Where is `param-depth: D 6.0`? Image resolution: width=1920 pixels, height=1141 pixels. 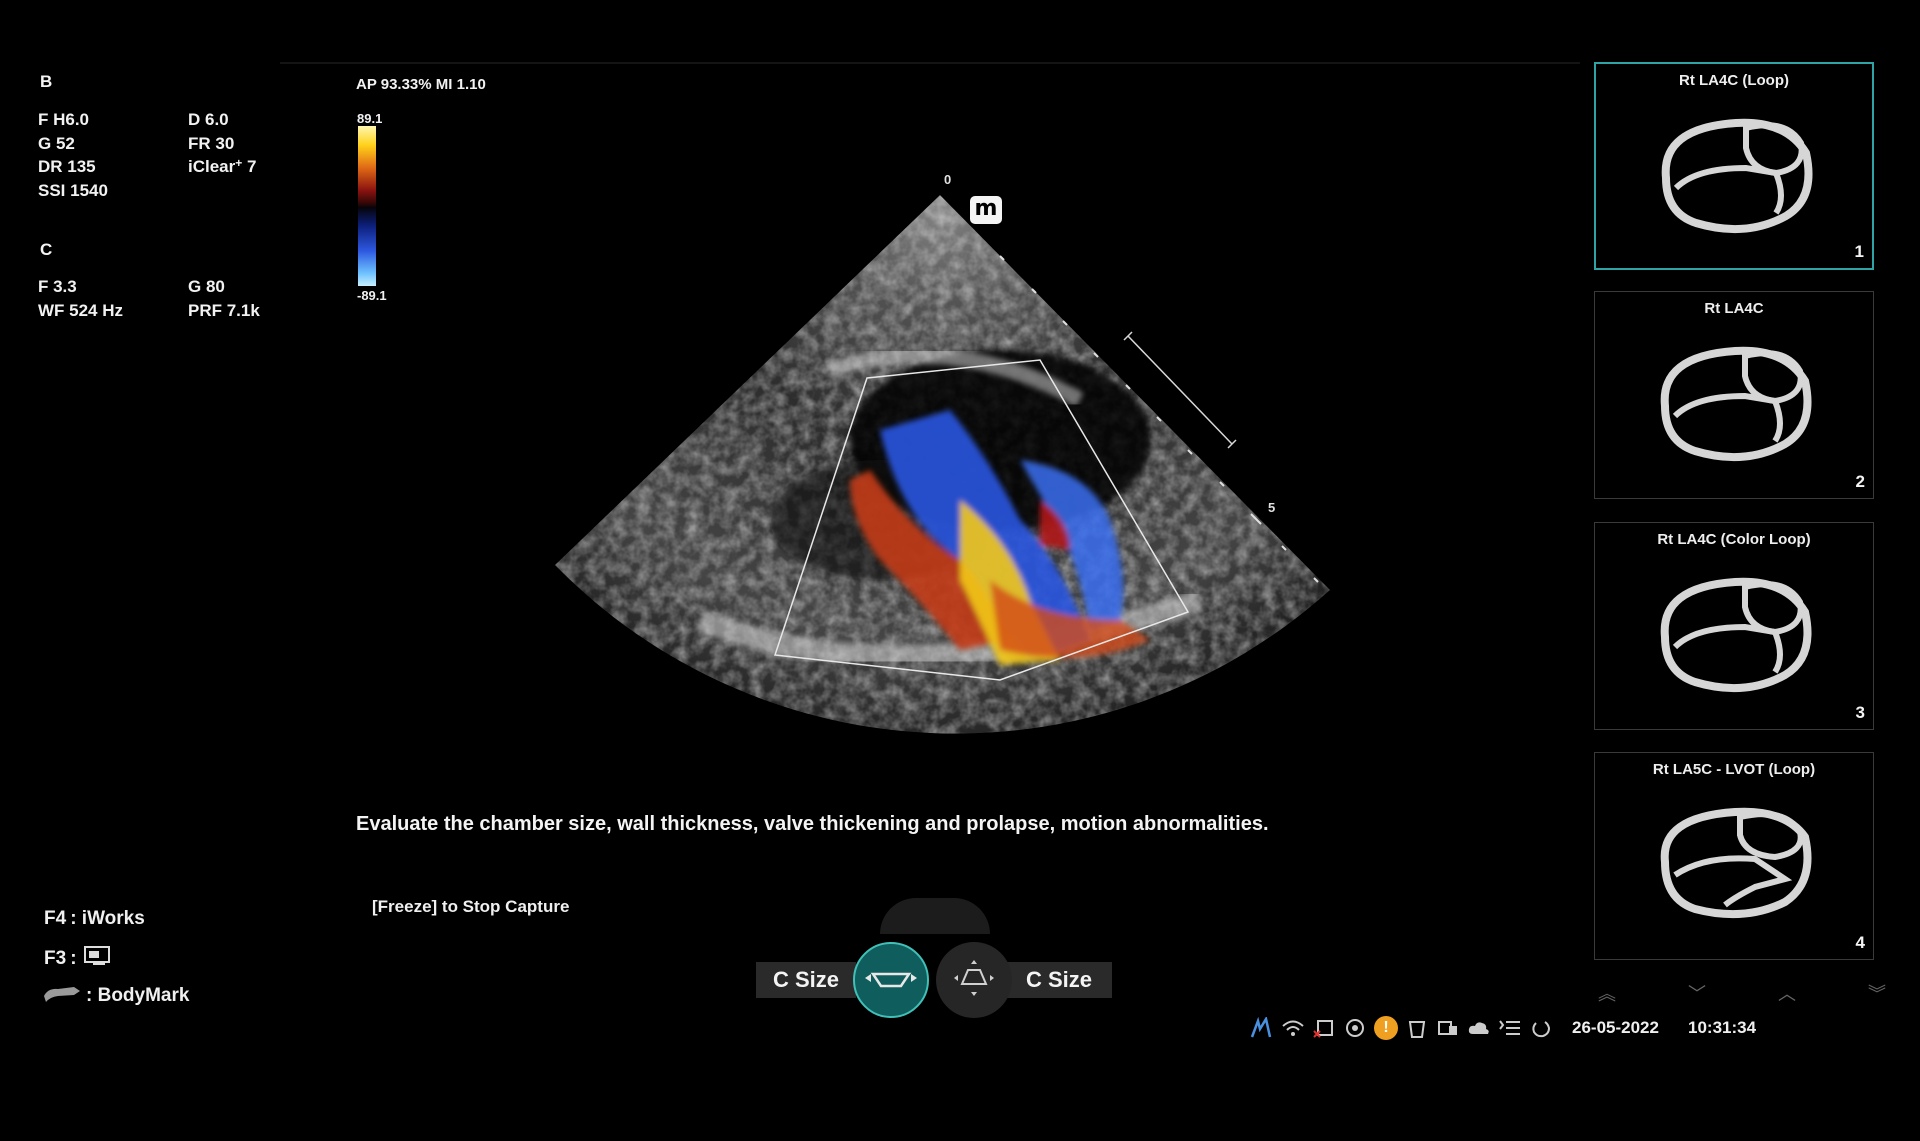
param-depth: D 6.0 is located at coordinates (208, 119).